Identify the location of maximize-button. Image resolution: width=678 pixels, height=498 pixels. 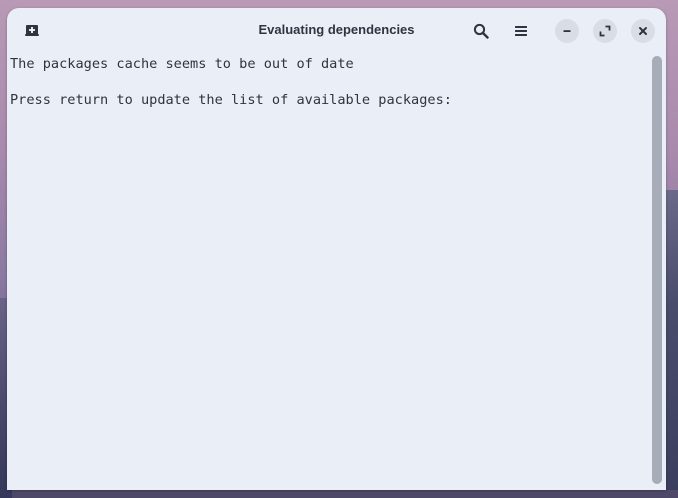
(605, 31).